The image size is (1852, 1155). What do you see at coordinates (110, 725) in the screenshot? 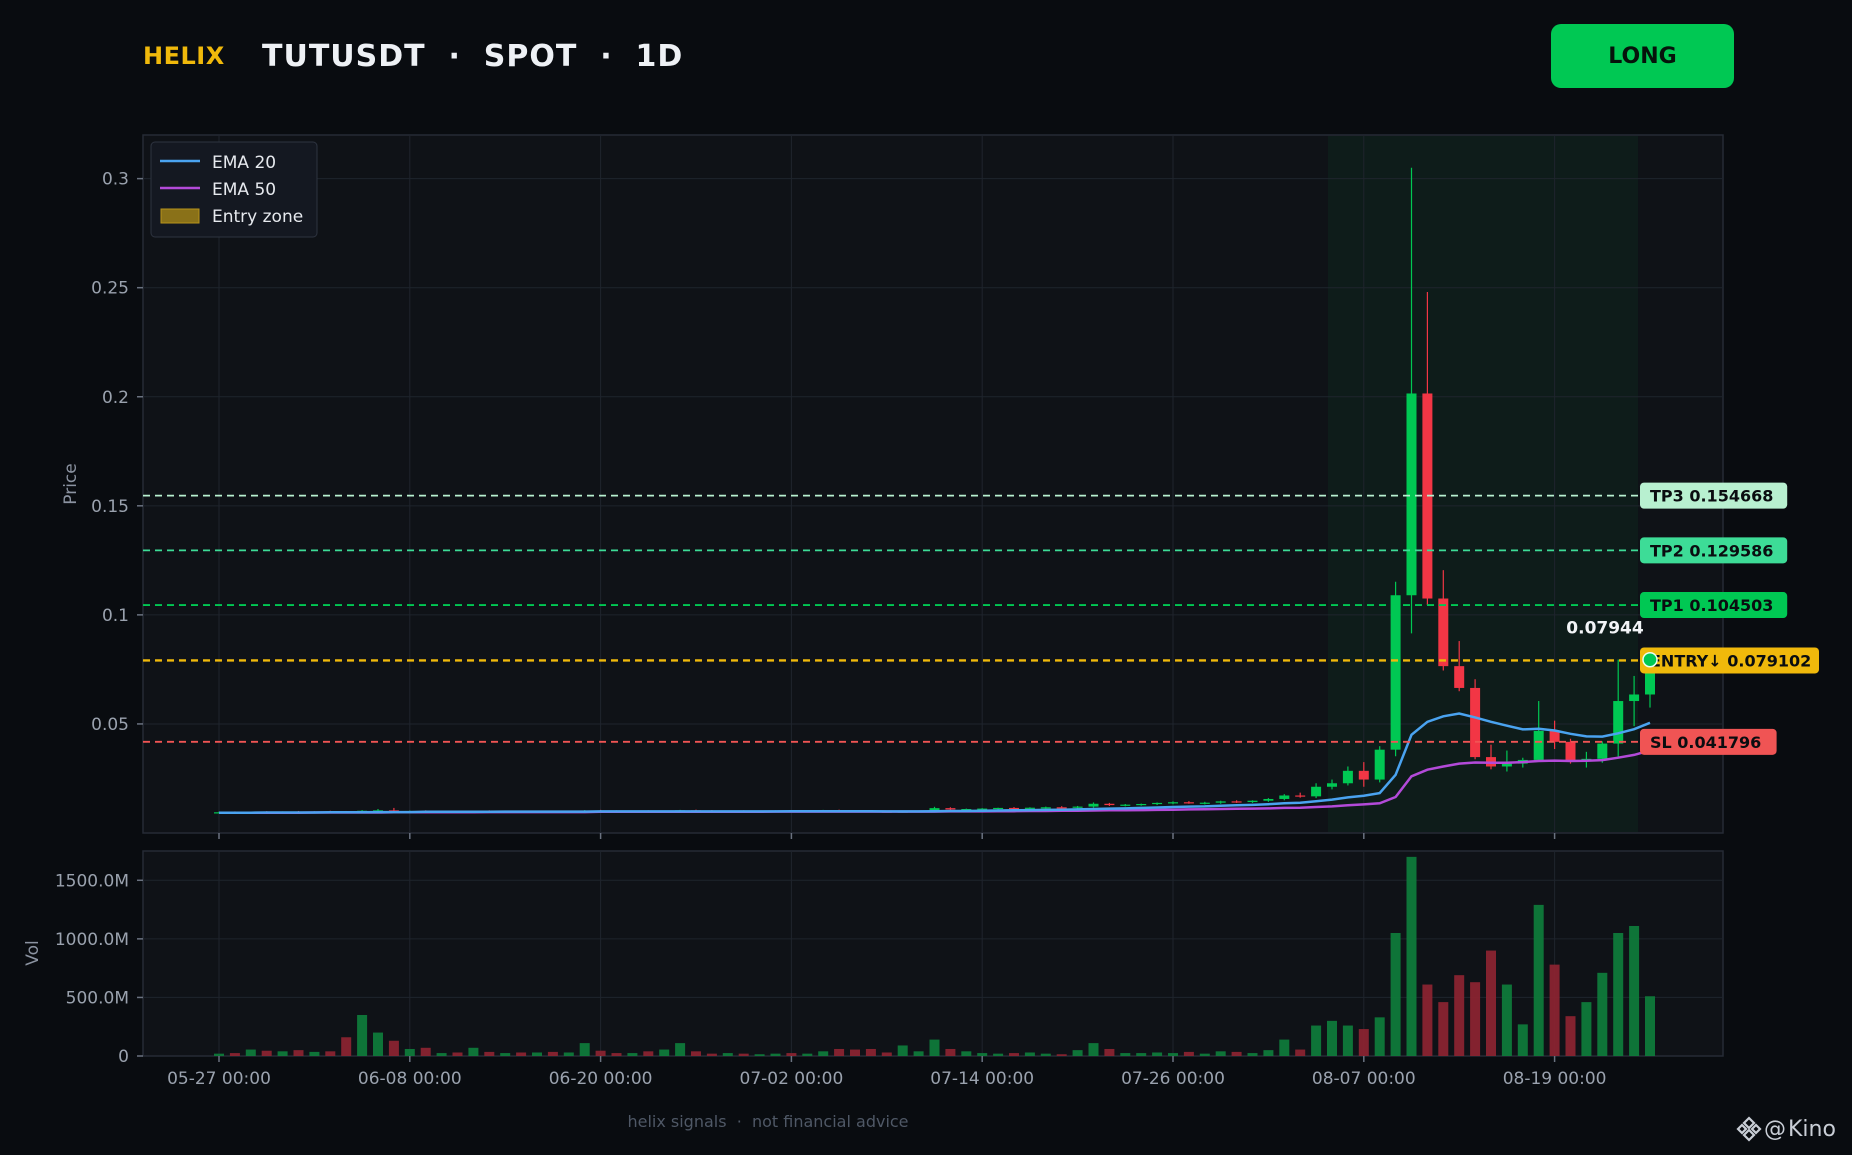
I see `price-tick-label: 0.05` at bounding box center [110, 725].